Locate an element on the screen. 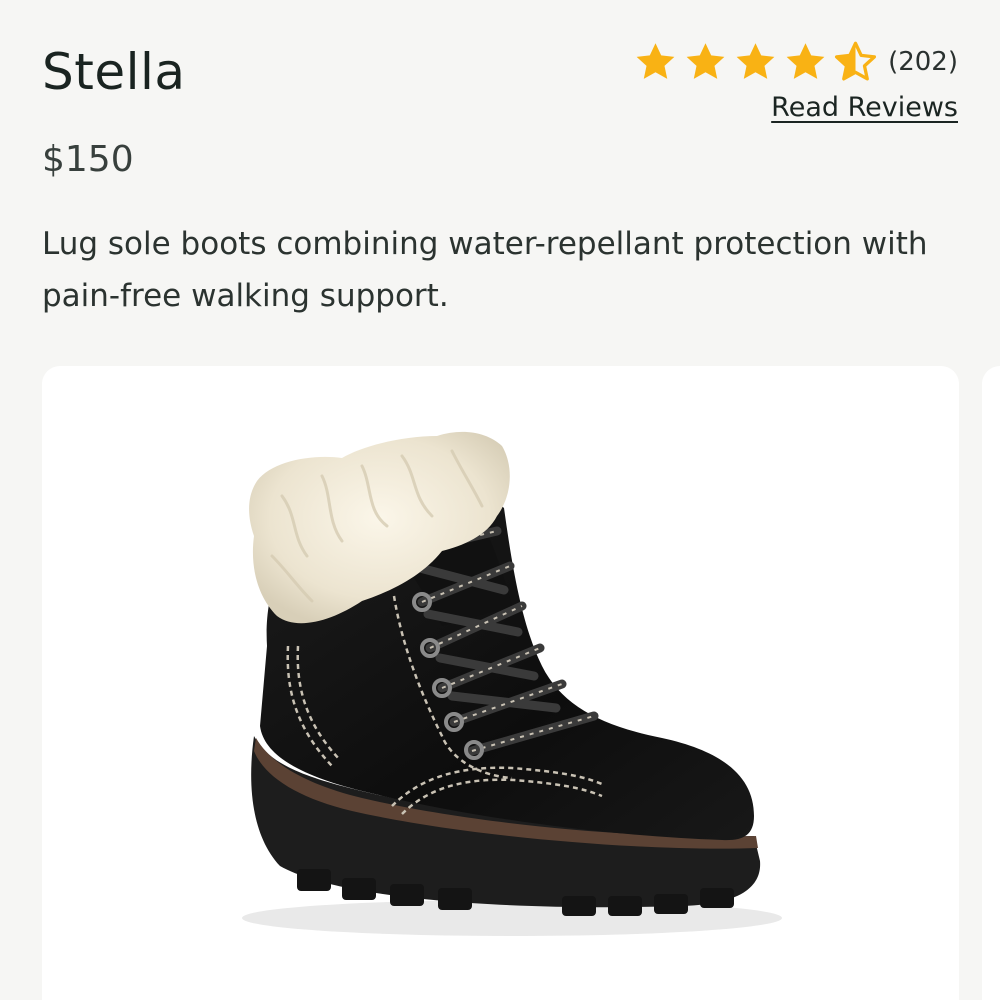  product-price: $150 is located at coordinates (88, 159).